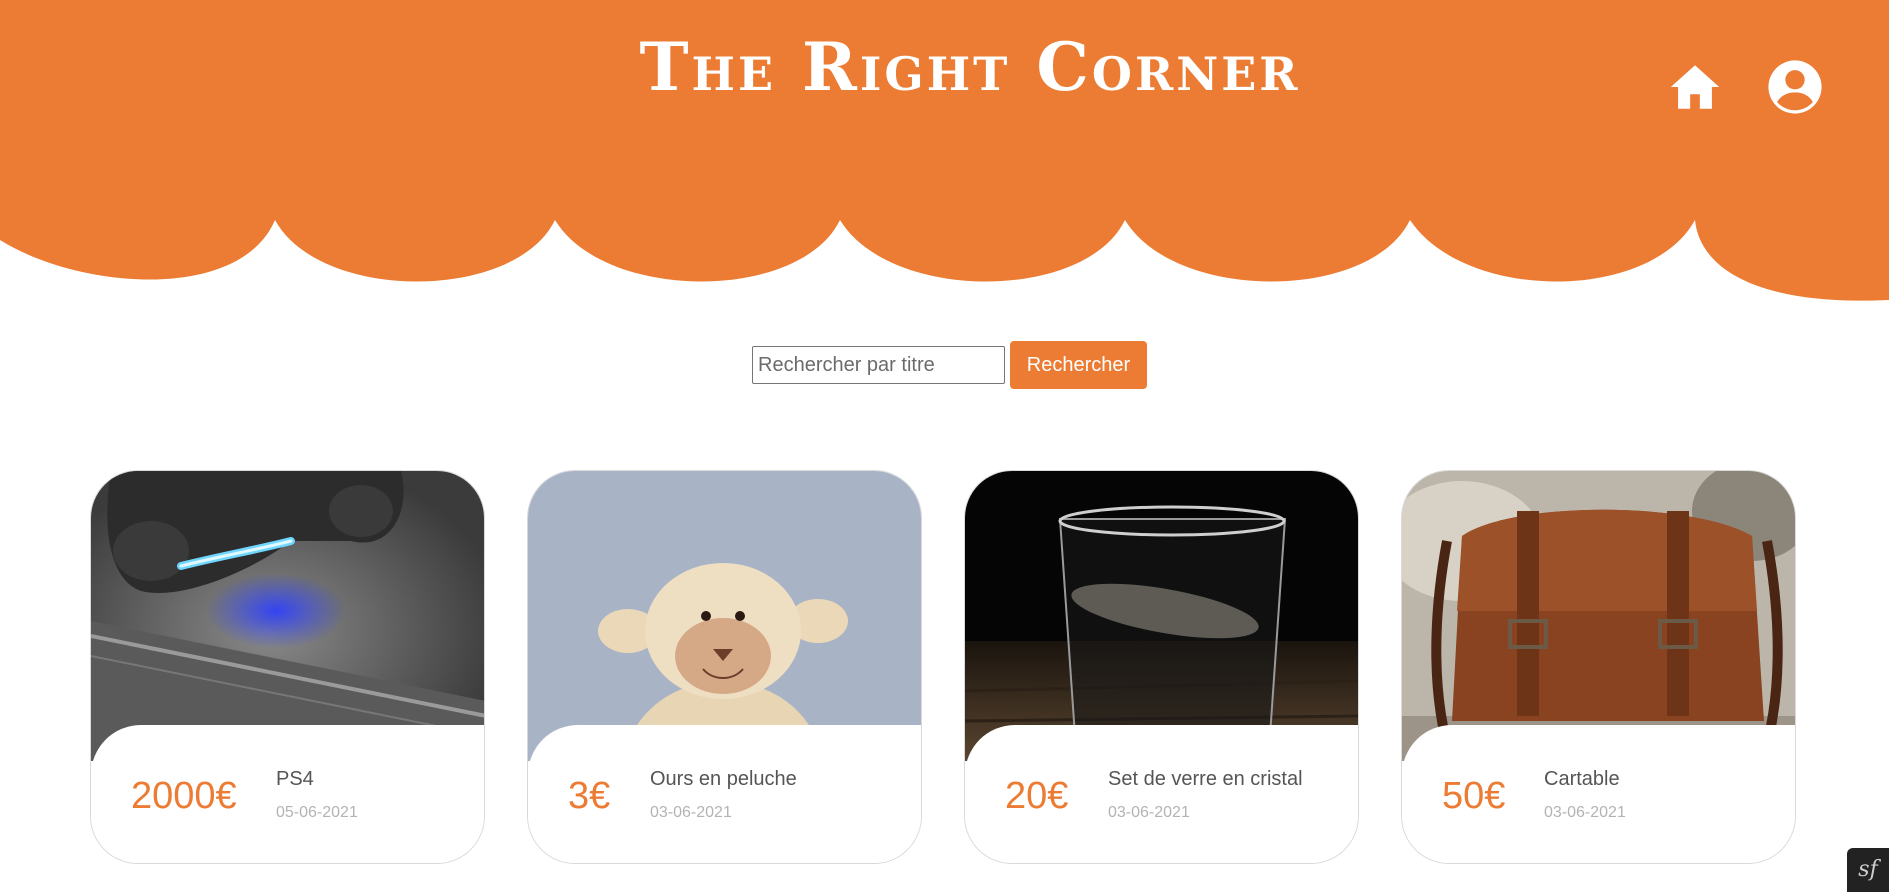 This screenshot has width=1889, height=892. What do you see at coordinates (287, 616) in the screenshot?
I see `product-image-playstation-controller` at bounding box center [287, 616].